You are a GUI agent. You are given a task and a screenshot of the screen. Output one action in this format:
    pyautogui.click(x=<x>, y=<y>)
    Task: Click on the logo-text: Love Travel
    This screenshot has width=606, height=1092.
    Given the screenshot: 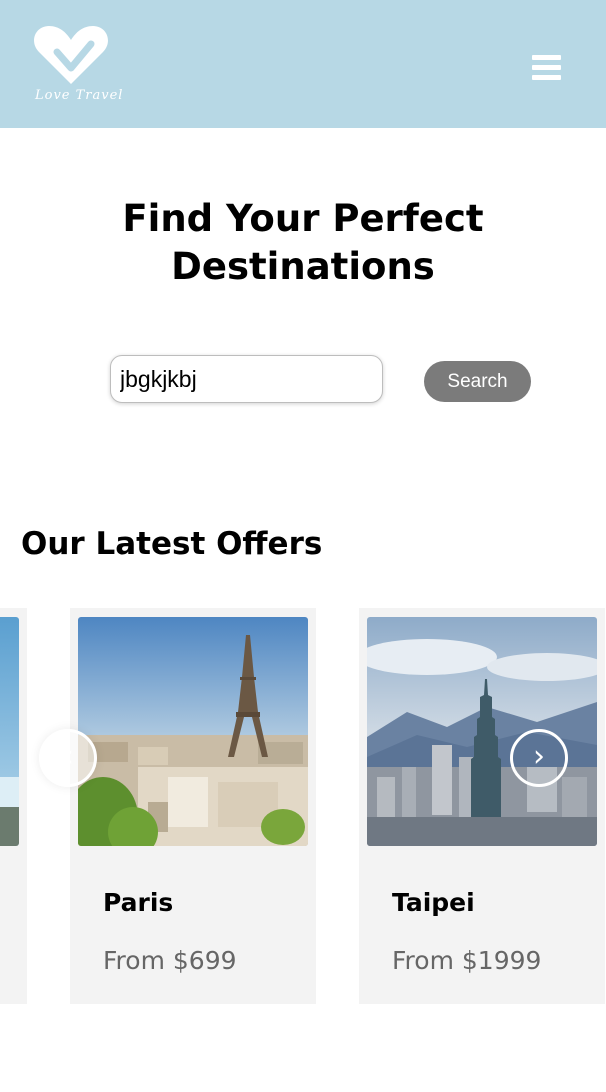 What is the action you would take?
    pyautogui.click(x=79, y=95)
    